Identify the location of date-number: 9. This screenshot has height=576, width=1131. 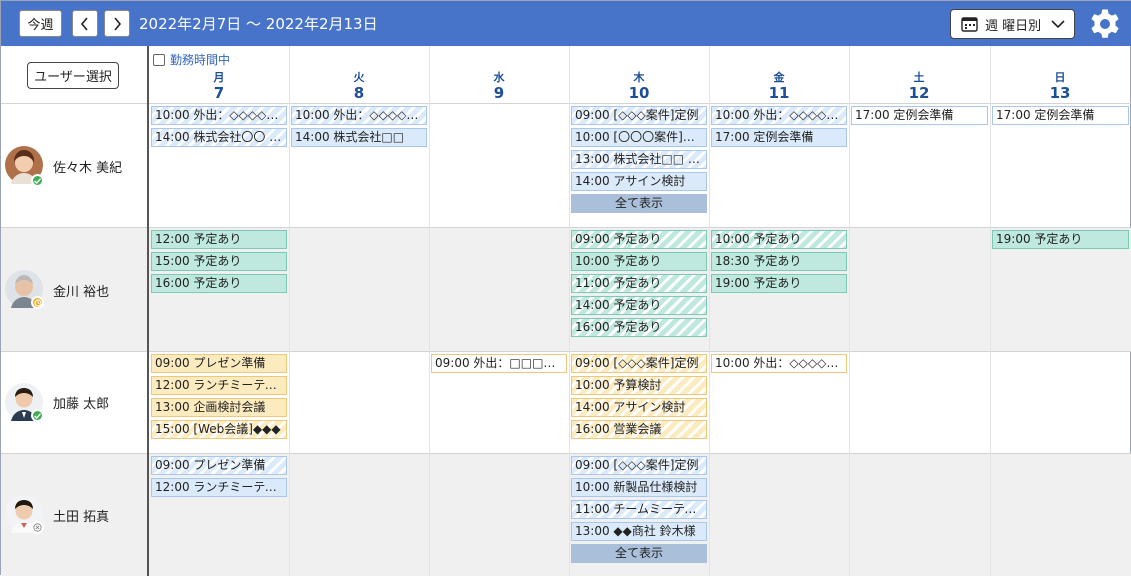
(499, 93).